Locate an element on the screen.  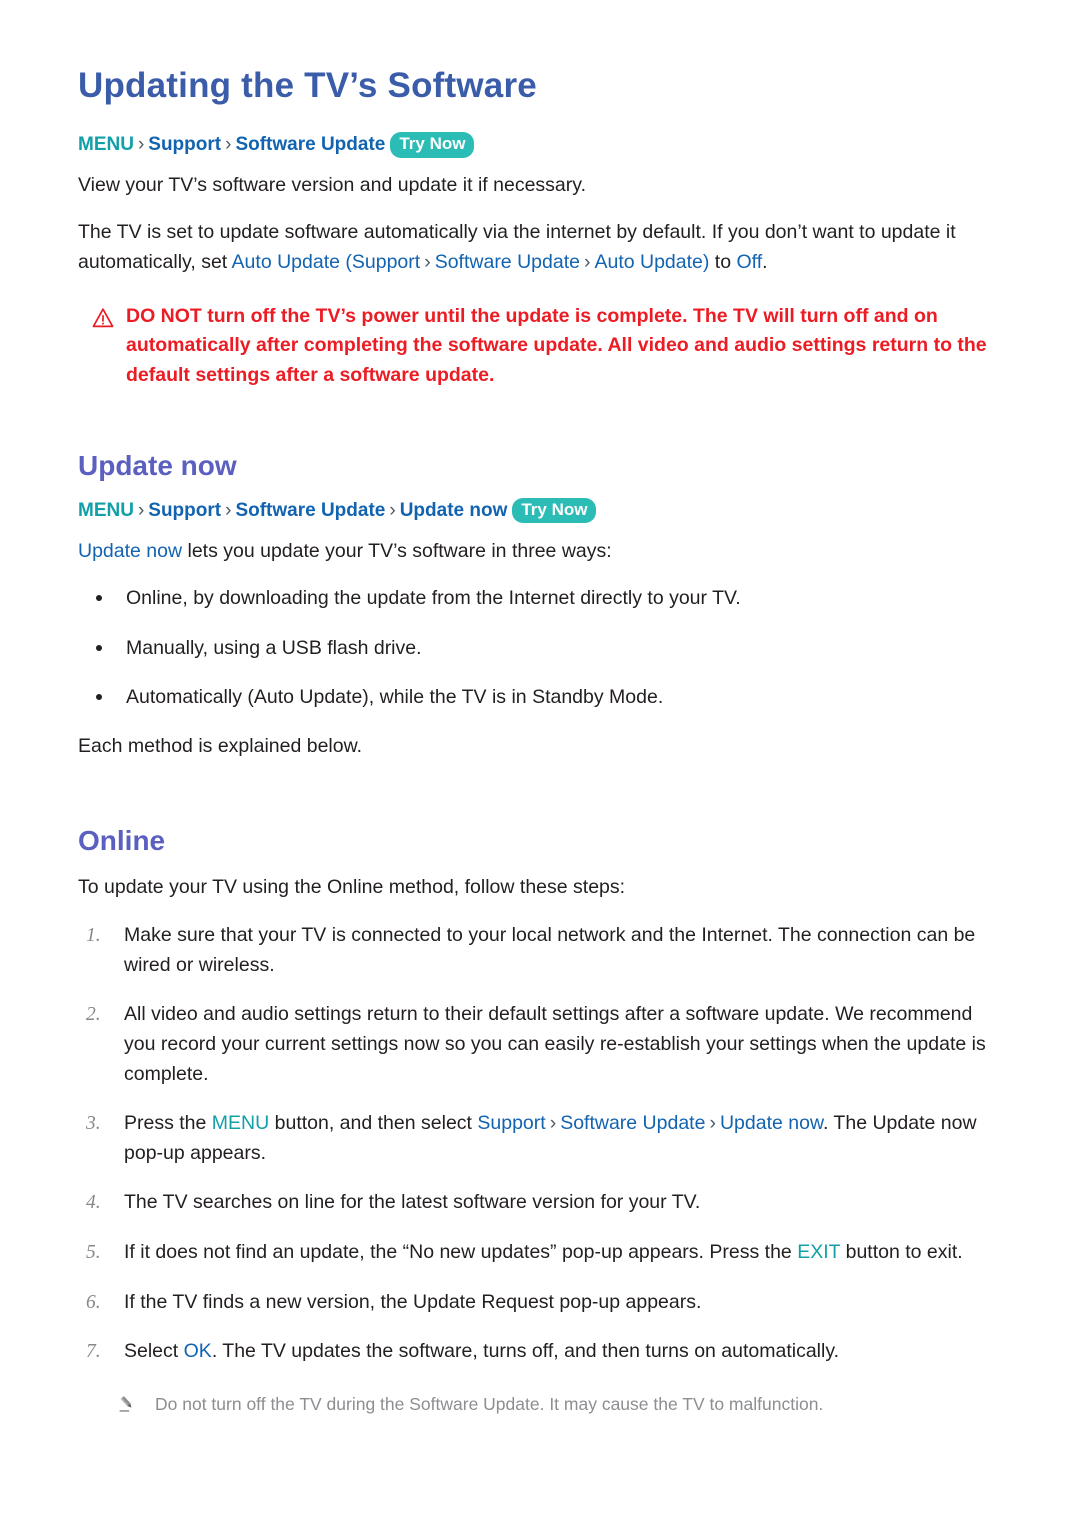
link-exit: EXIT is located at coordinates (818, 1252).